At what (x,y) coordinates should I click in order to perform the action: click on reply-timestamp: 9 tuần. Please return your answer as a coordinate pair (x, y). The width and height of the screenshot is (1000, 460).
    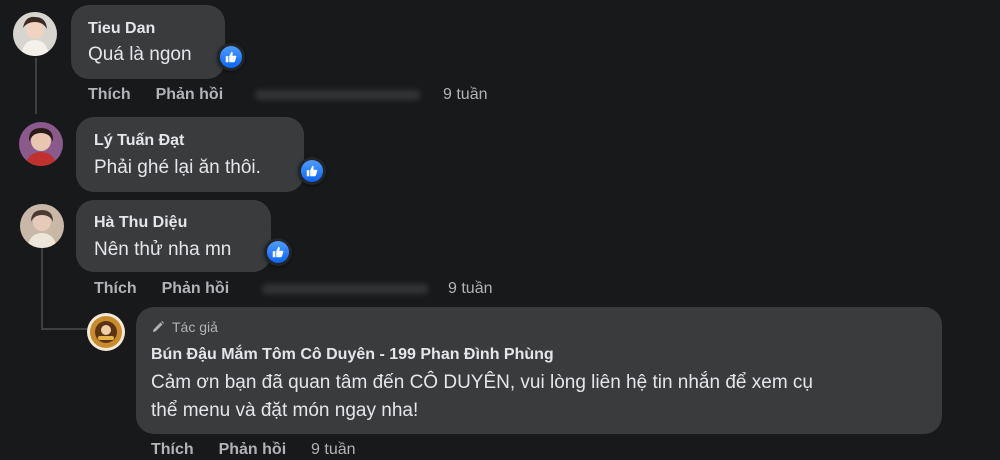
    Looking at the image, I should click on (333, 449).